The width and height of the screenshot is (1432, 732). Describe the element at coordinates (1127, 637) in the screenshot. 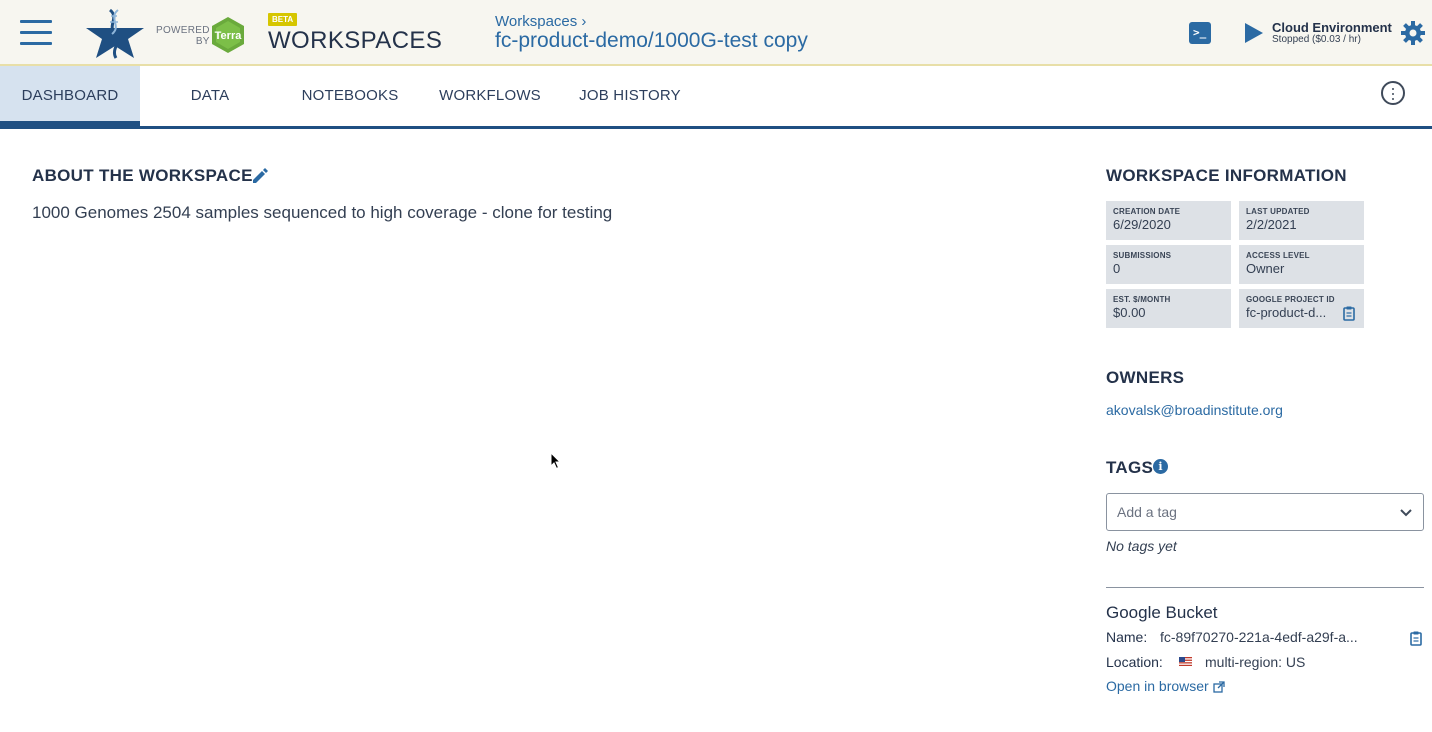

I see `bucket-name-label: Name:` at that location.